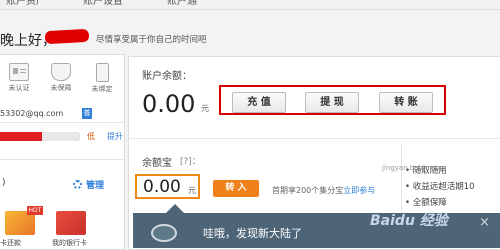 The width and height of the screenshot is (500, 250). What do you see at coordinates (35, 210) in the screenshot?
I see `hot-badge: HOT` at bounding box center [35, 210].